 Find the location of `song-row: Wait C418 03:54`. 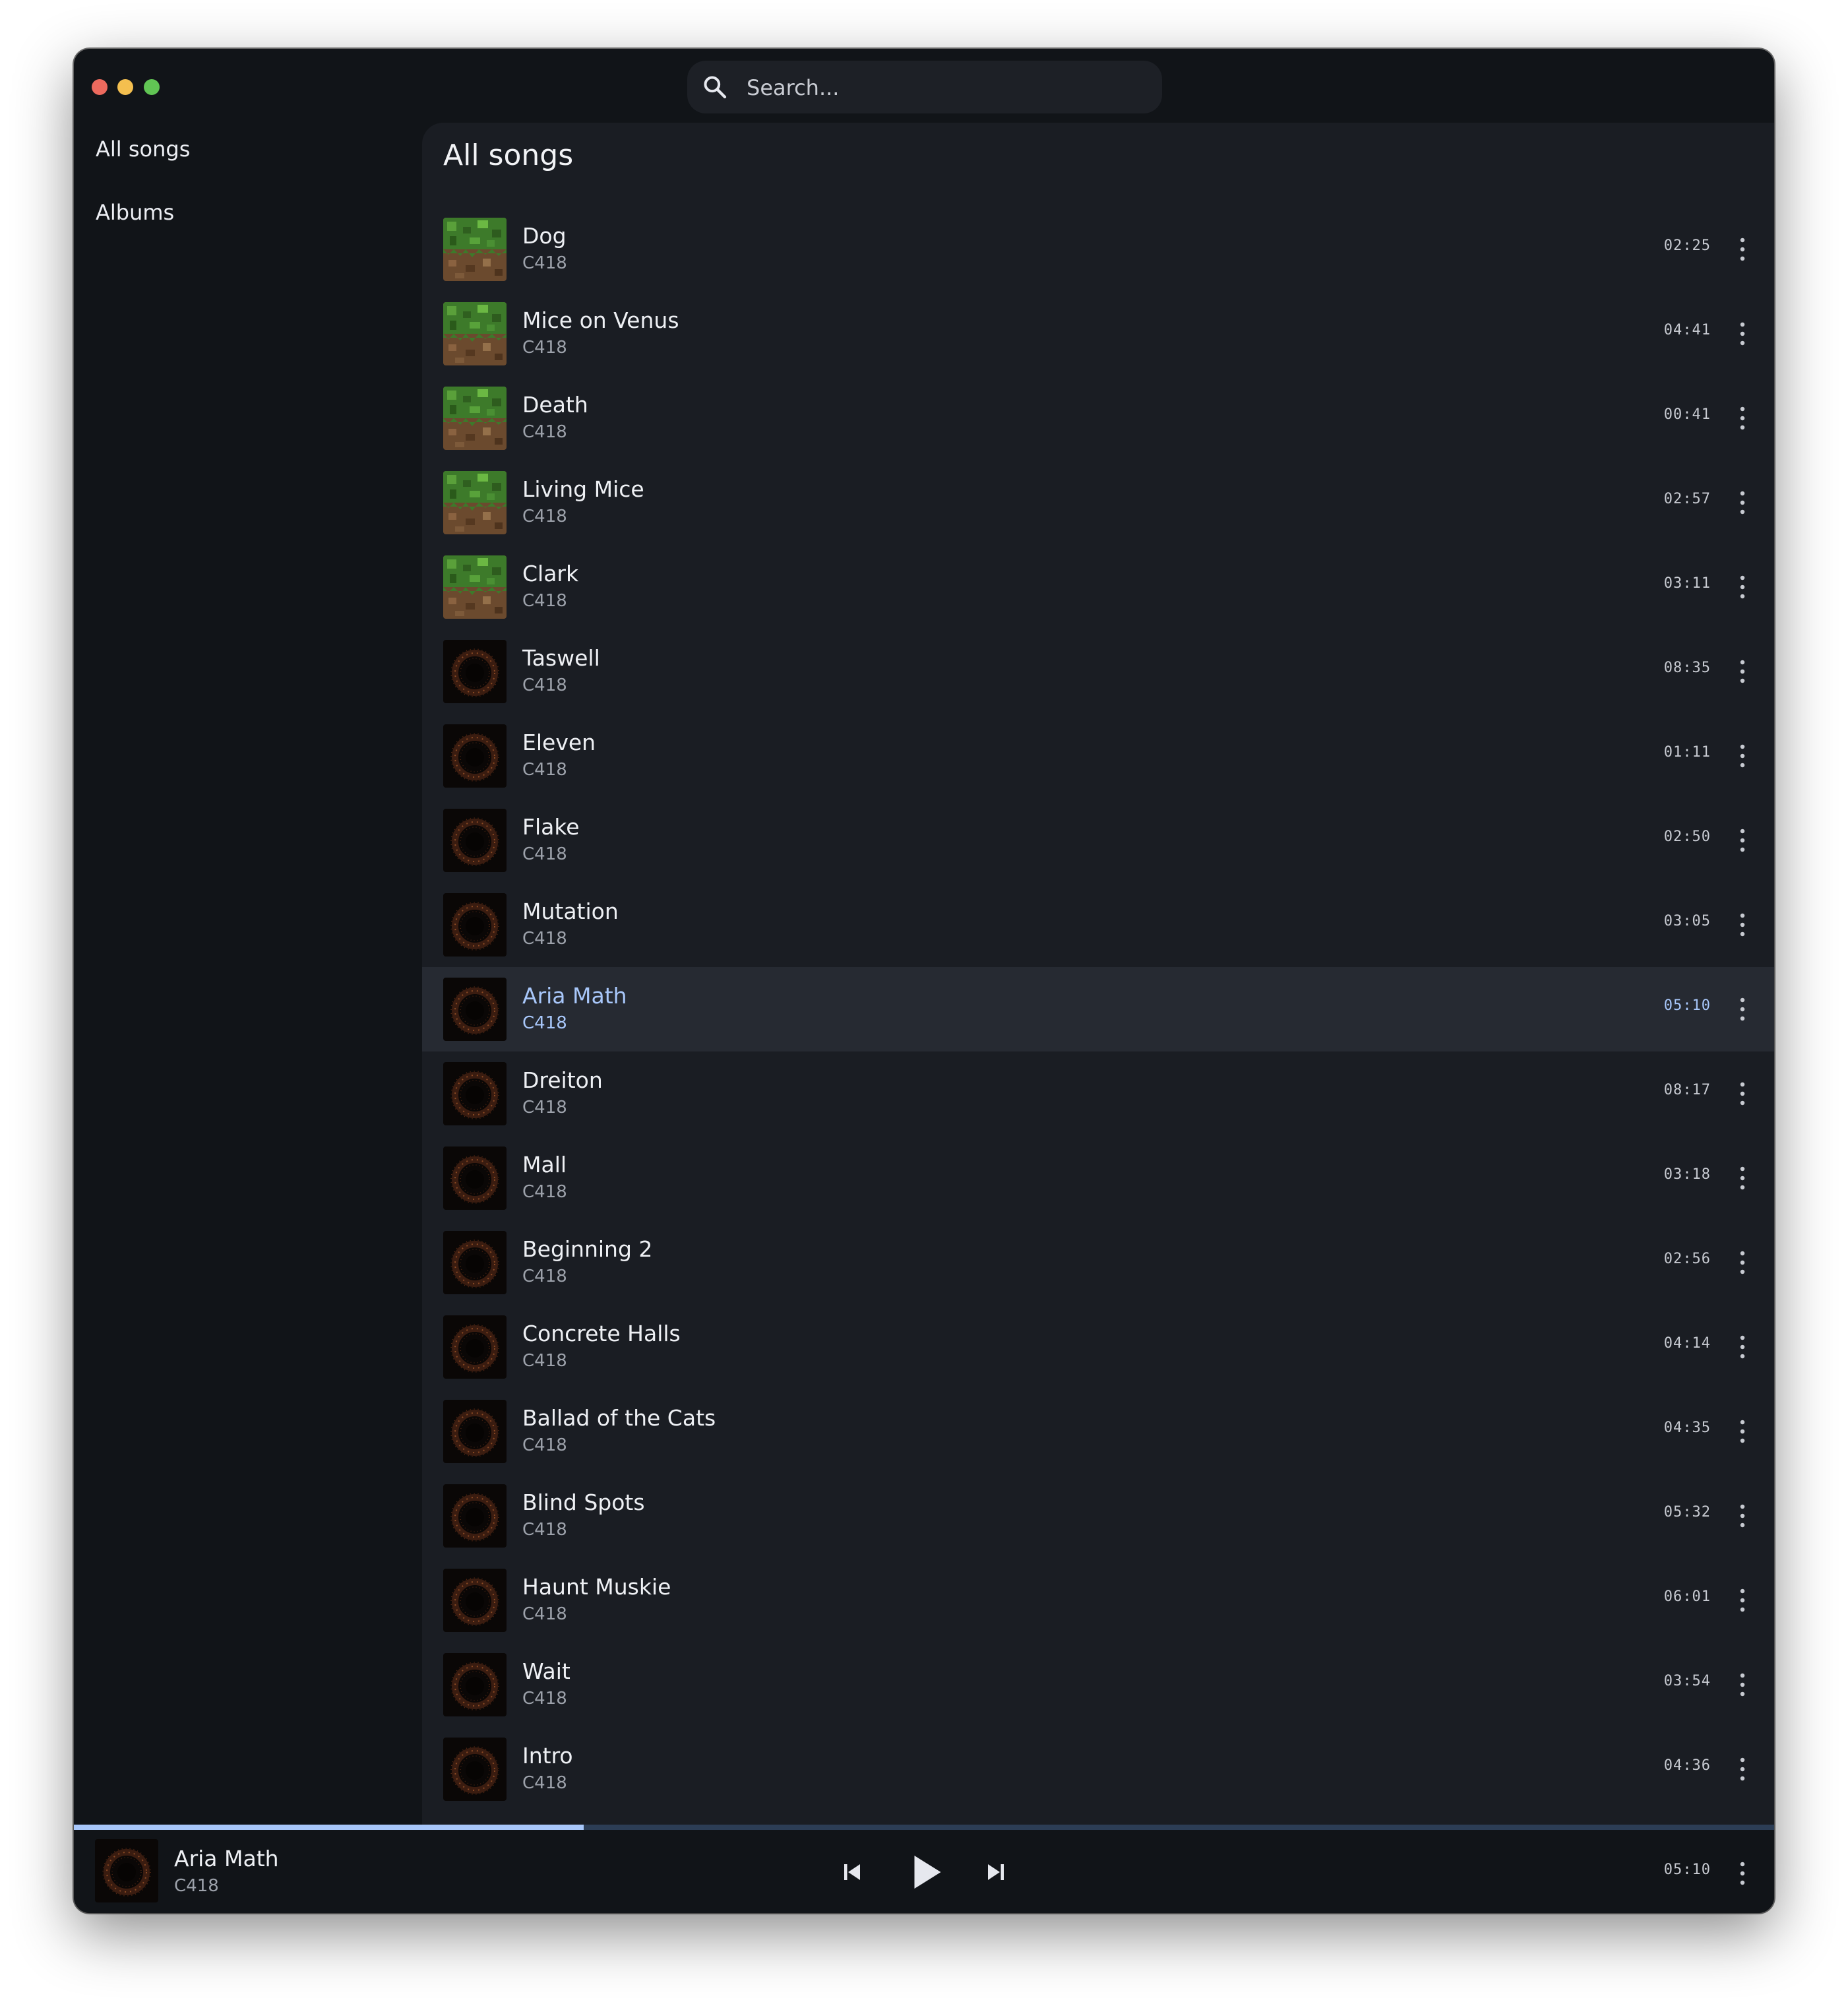

song-row: Wait C418 03:54 is located at coordinates (1098, 1685).